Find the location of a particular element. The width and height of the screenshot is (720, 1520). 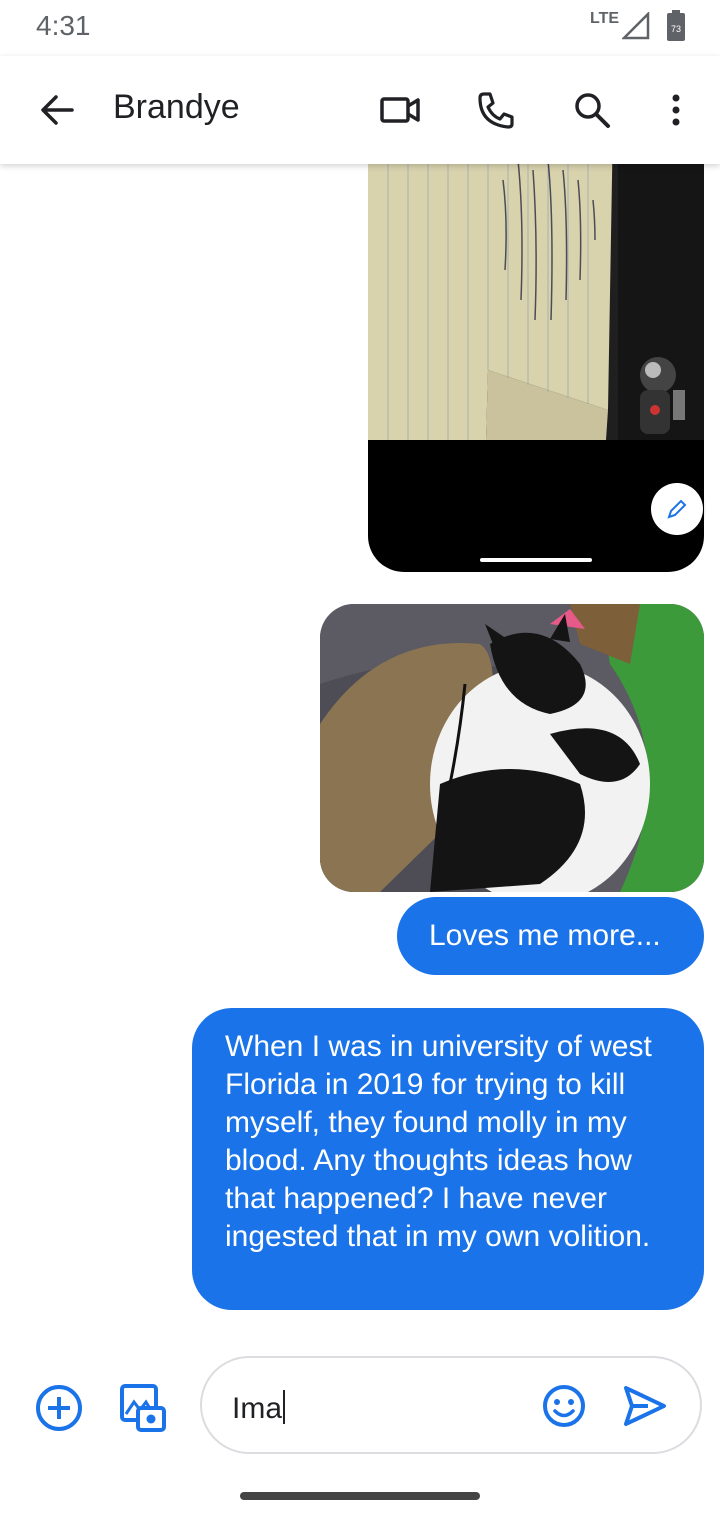

battery-icon: 73 is located at coordinates (676, 25).